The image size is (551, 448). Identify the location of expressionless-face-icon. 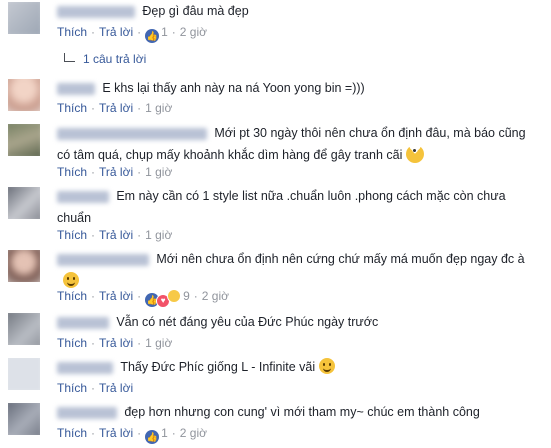
(71, 280).